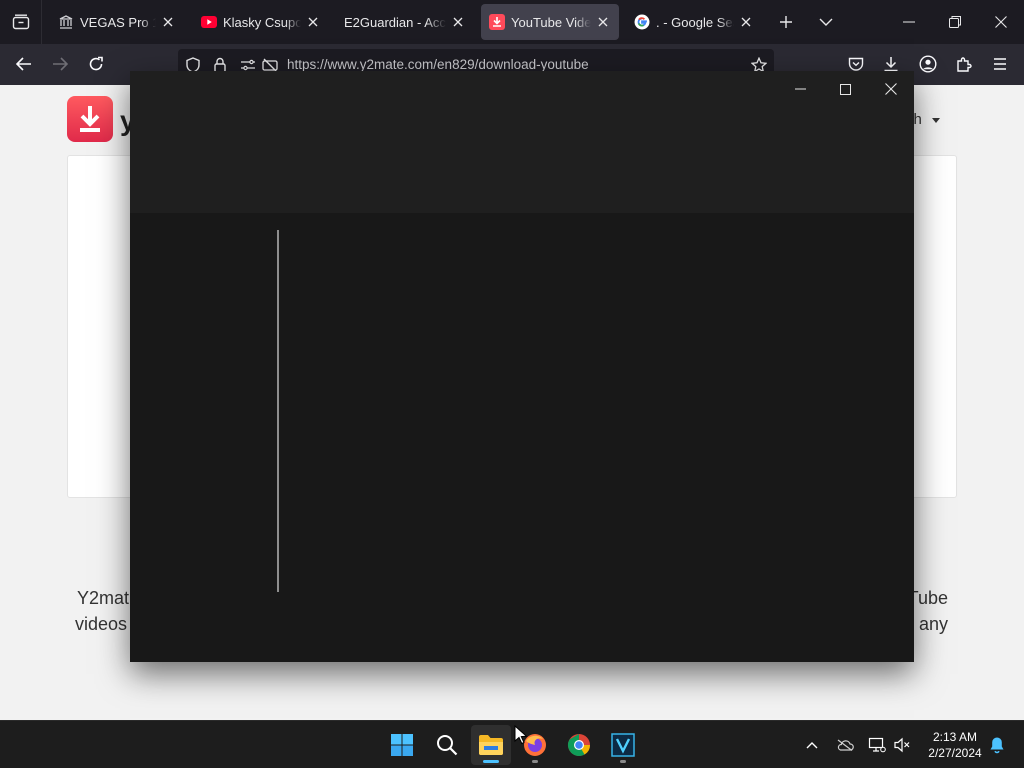  I want to click on onedrive-tray-button, so click(845, 745).